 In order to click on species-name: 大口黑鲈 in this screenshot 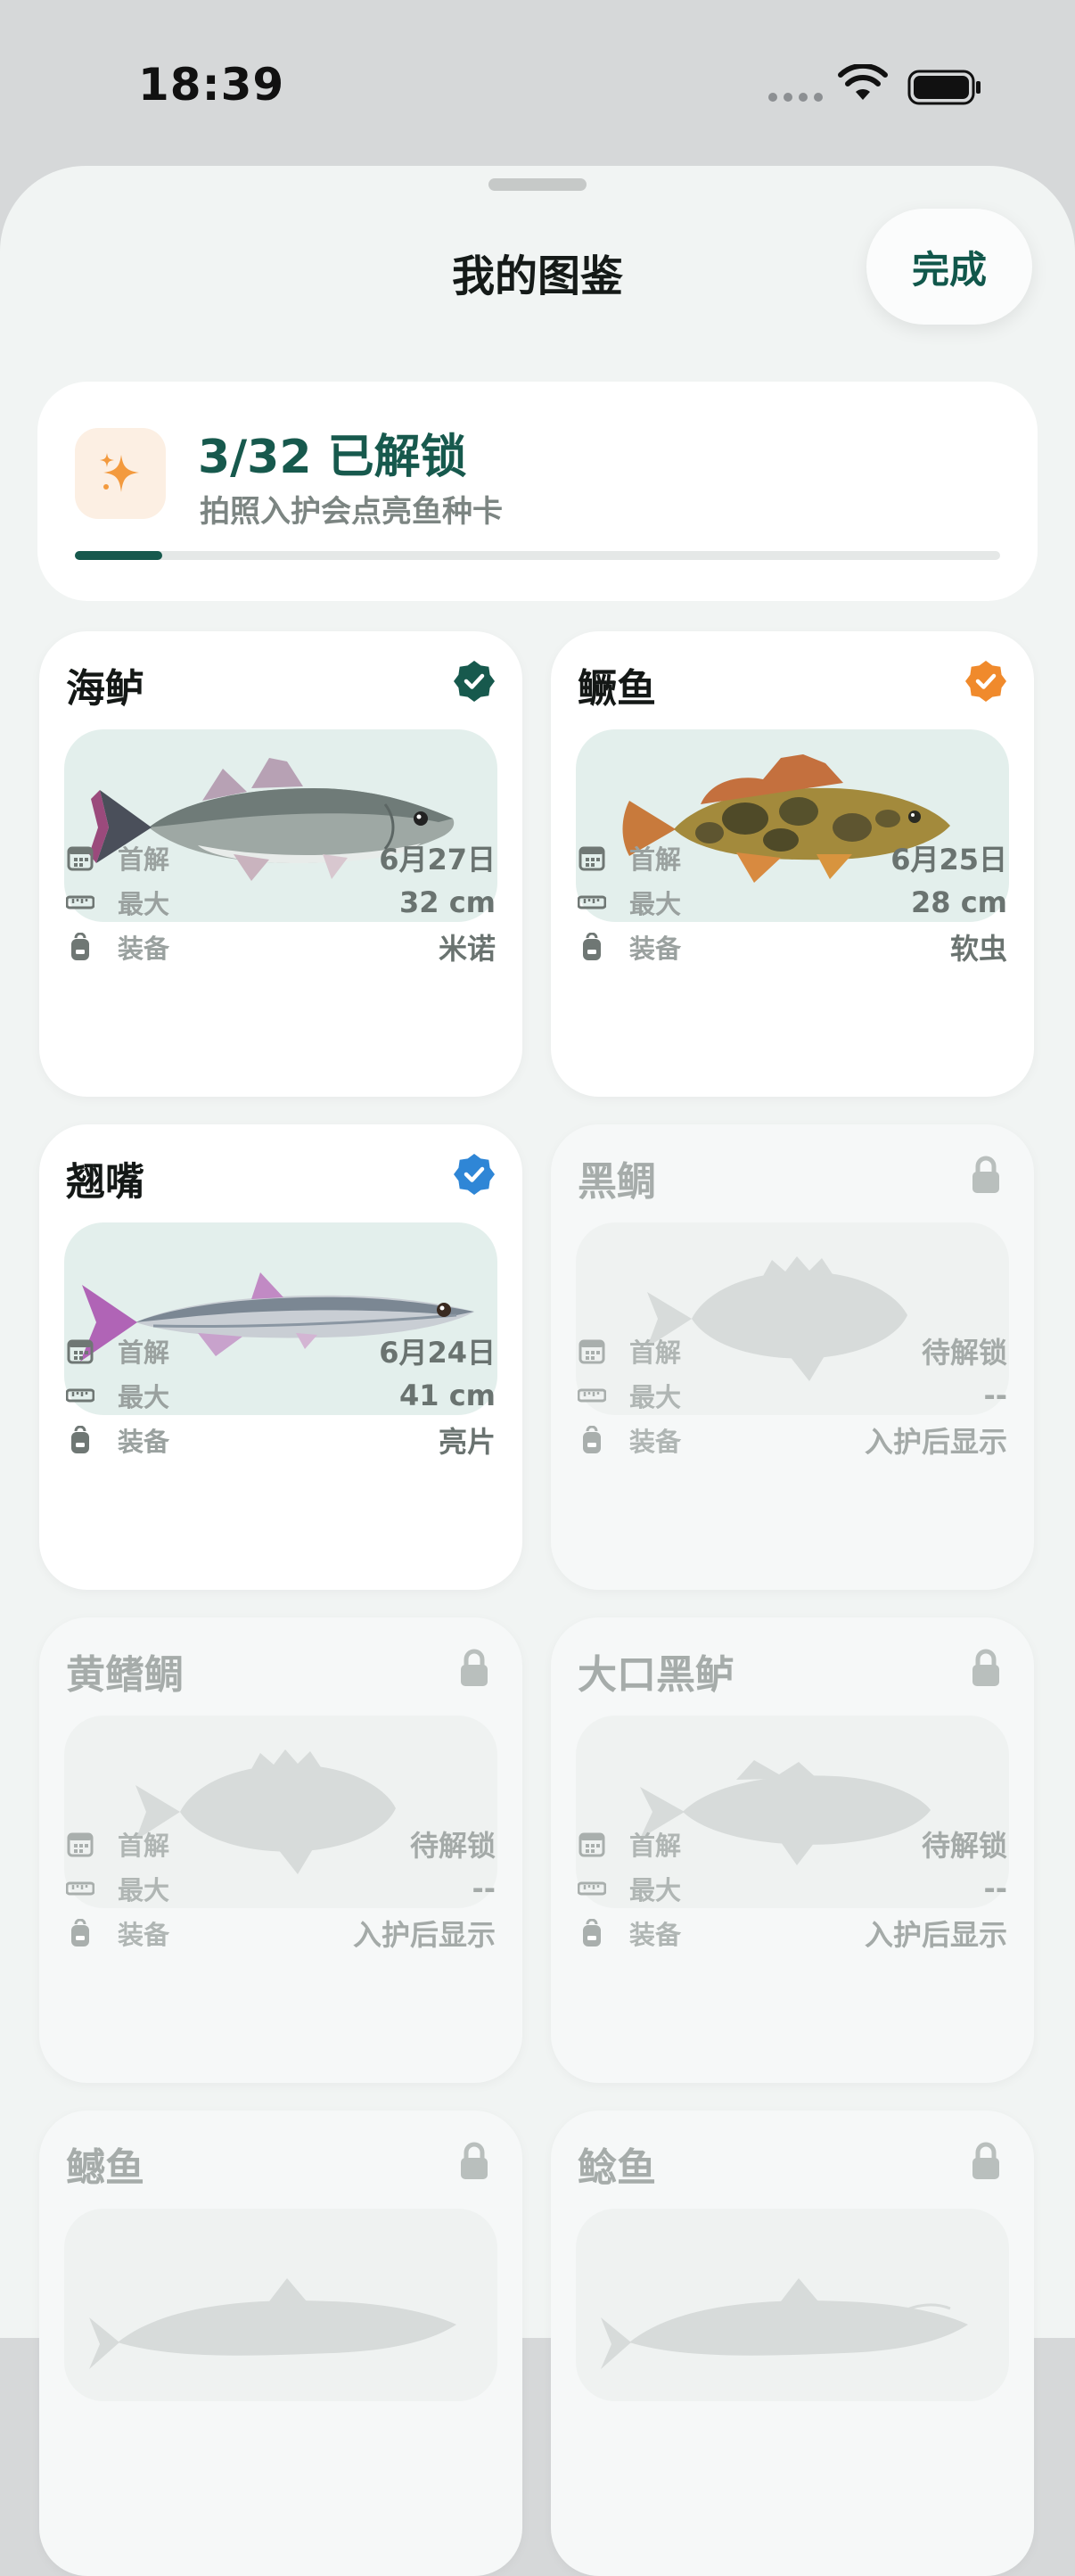, I will do `click(656, 1675)`.